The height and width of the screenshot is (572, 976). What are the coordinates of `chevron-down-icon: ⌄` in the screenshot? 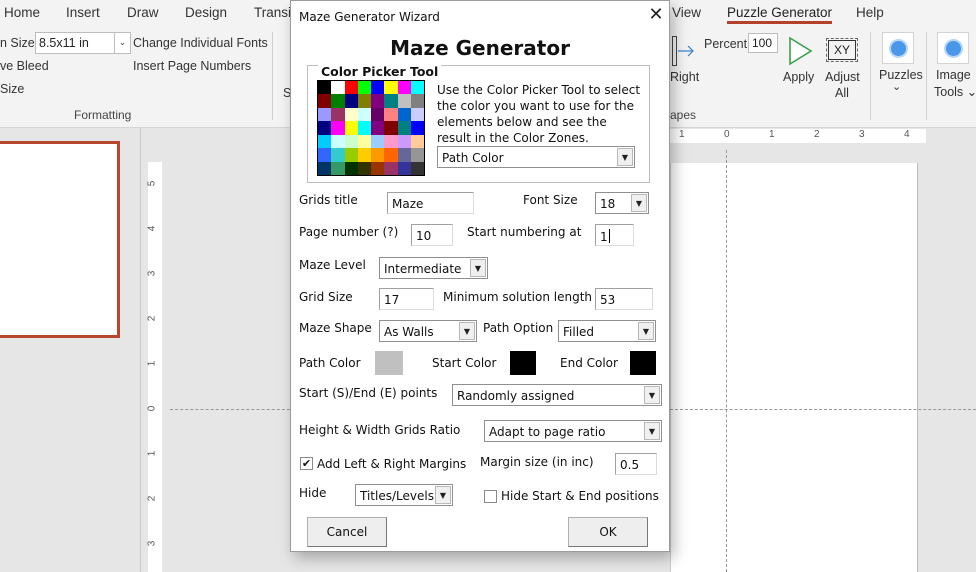 It's located at (122, 43).